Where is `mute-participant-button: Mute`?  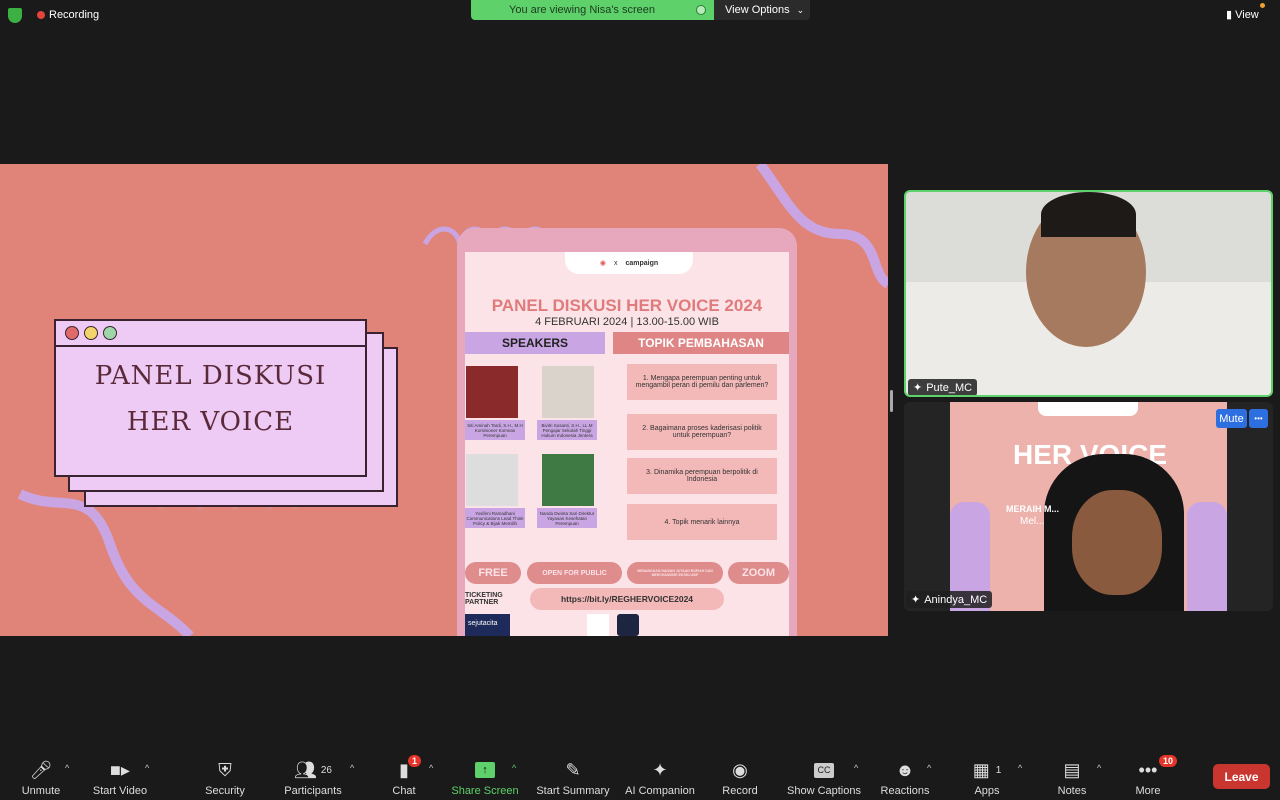
mute-participant-button: Mute is located at coordinates (1231, 418).